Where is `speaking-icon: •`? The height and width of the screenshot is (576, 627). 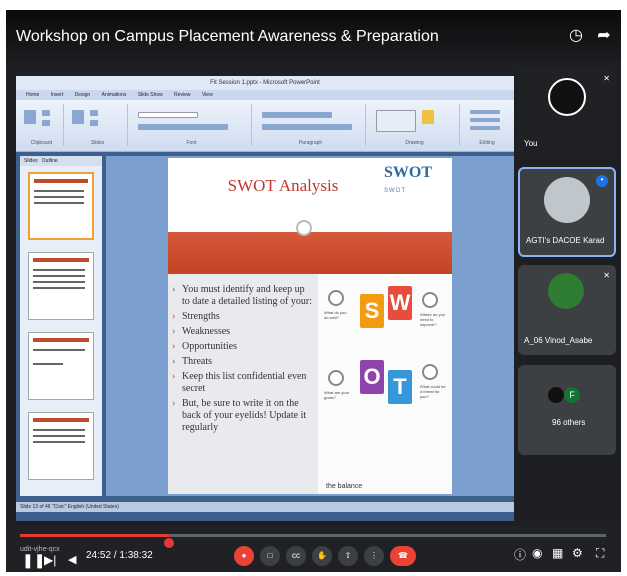 speaking-icon: • is located at coordinates (602, 181).